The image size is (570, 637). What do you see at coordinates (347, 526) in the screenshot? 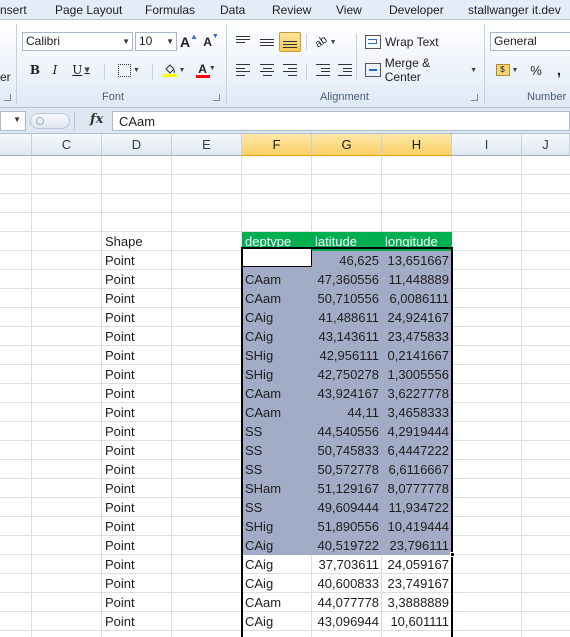
I see `cell-latitude: 51,890556` at bounding box center [347, 526].